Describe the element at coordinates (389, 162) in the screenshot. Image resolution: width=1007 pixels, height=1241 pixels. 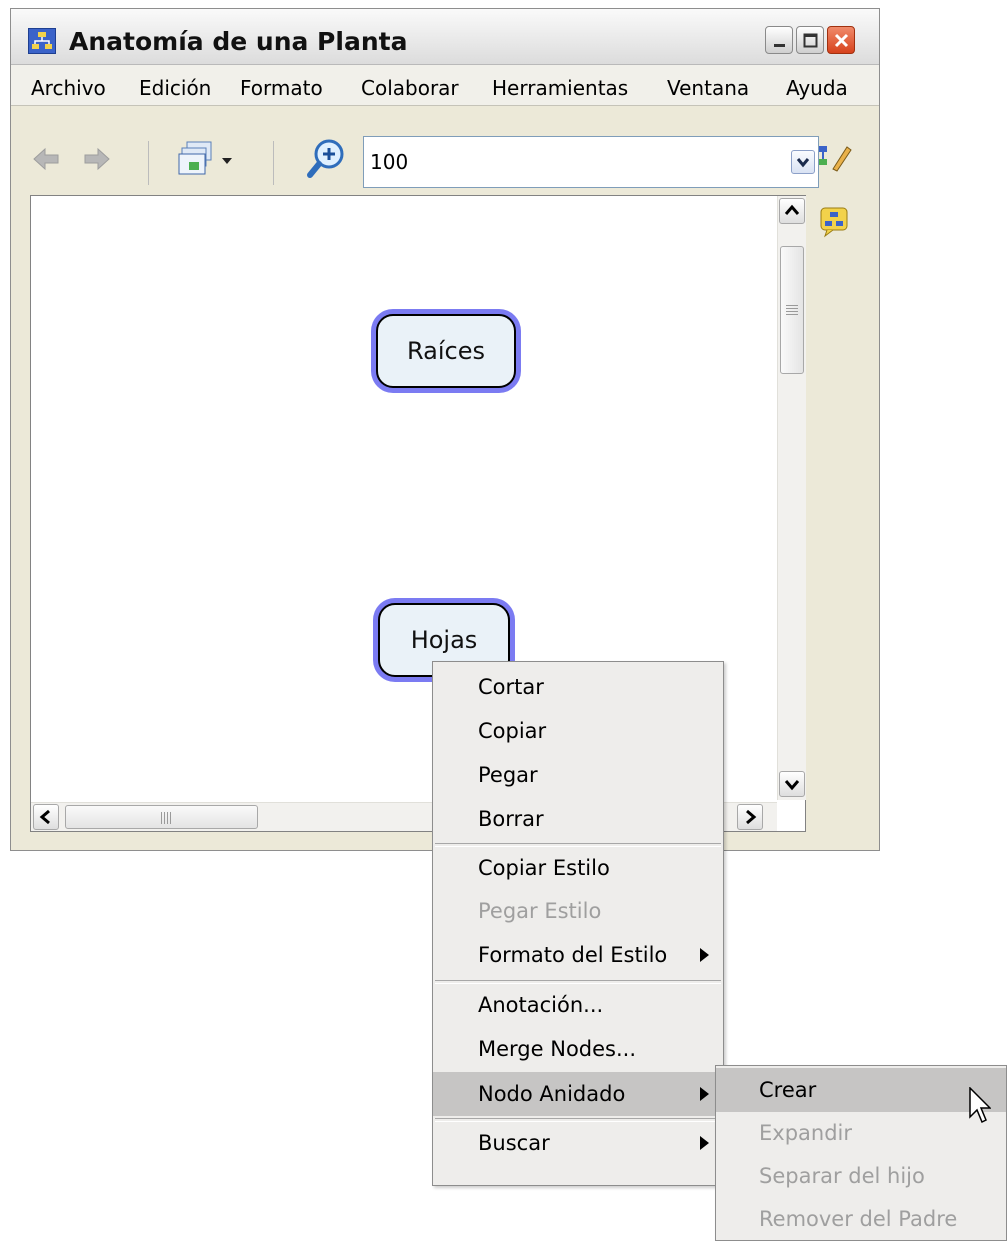
I see `zoom-value: 100` at that location.